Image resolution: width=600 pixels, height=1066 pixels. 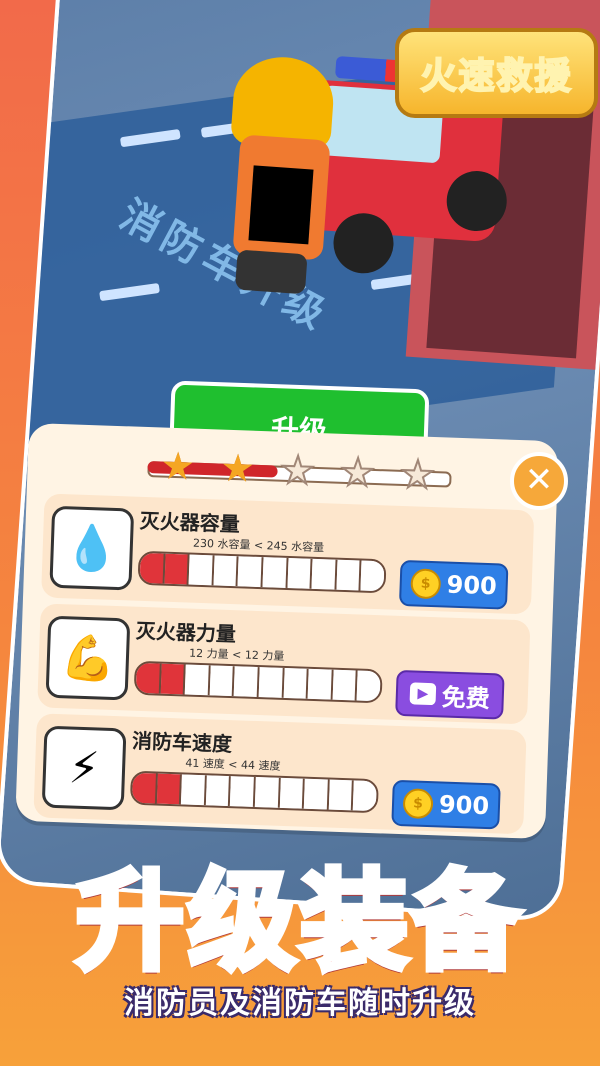 I want to click on upgrade-name: 消防车速度, so click(x=182, y=742).